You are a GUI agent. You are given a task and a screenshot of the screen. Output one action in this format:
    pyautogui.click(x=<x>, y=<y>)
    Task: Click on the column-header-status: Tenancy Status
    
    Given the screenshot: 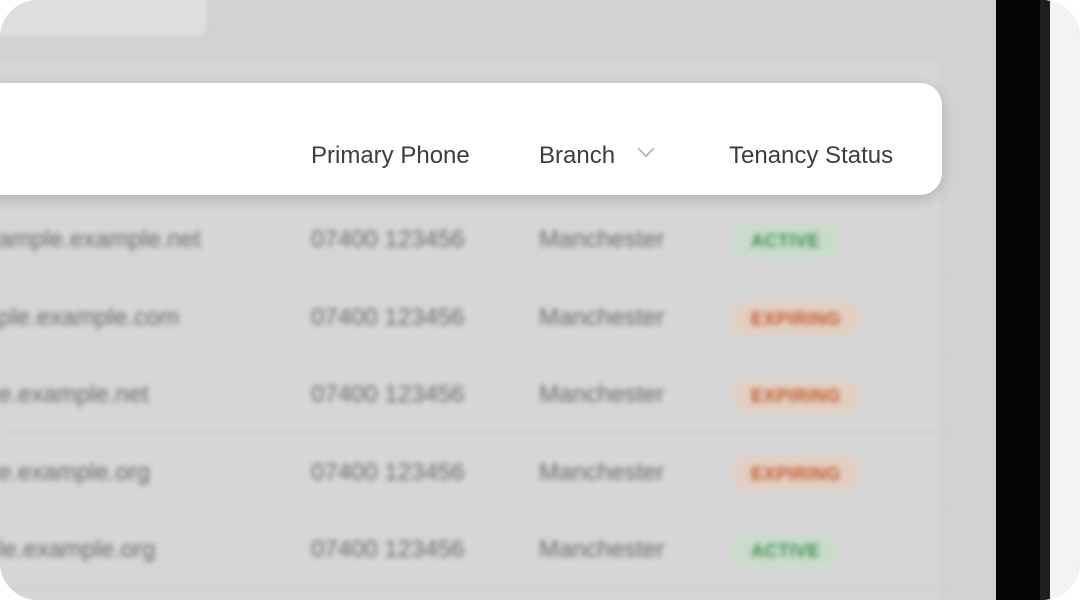 What is the action you would take?
    pyautogui.click(x=811, y=156)
    